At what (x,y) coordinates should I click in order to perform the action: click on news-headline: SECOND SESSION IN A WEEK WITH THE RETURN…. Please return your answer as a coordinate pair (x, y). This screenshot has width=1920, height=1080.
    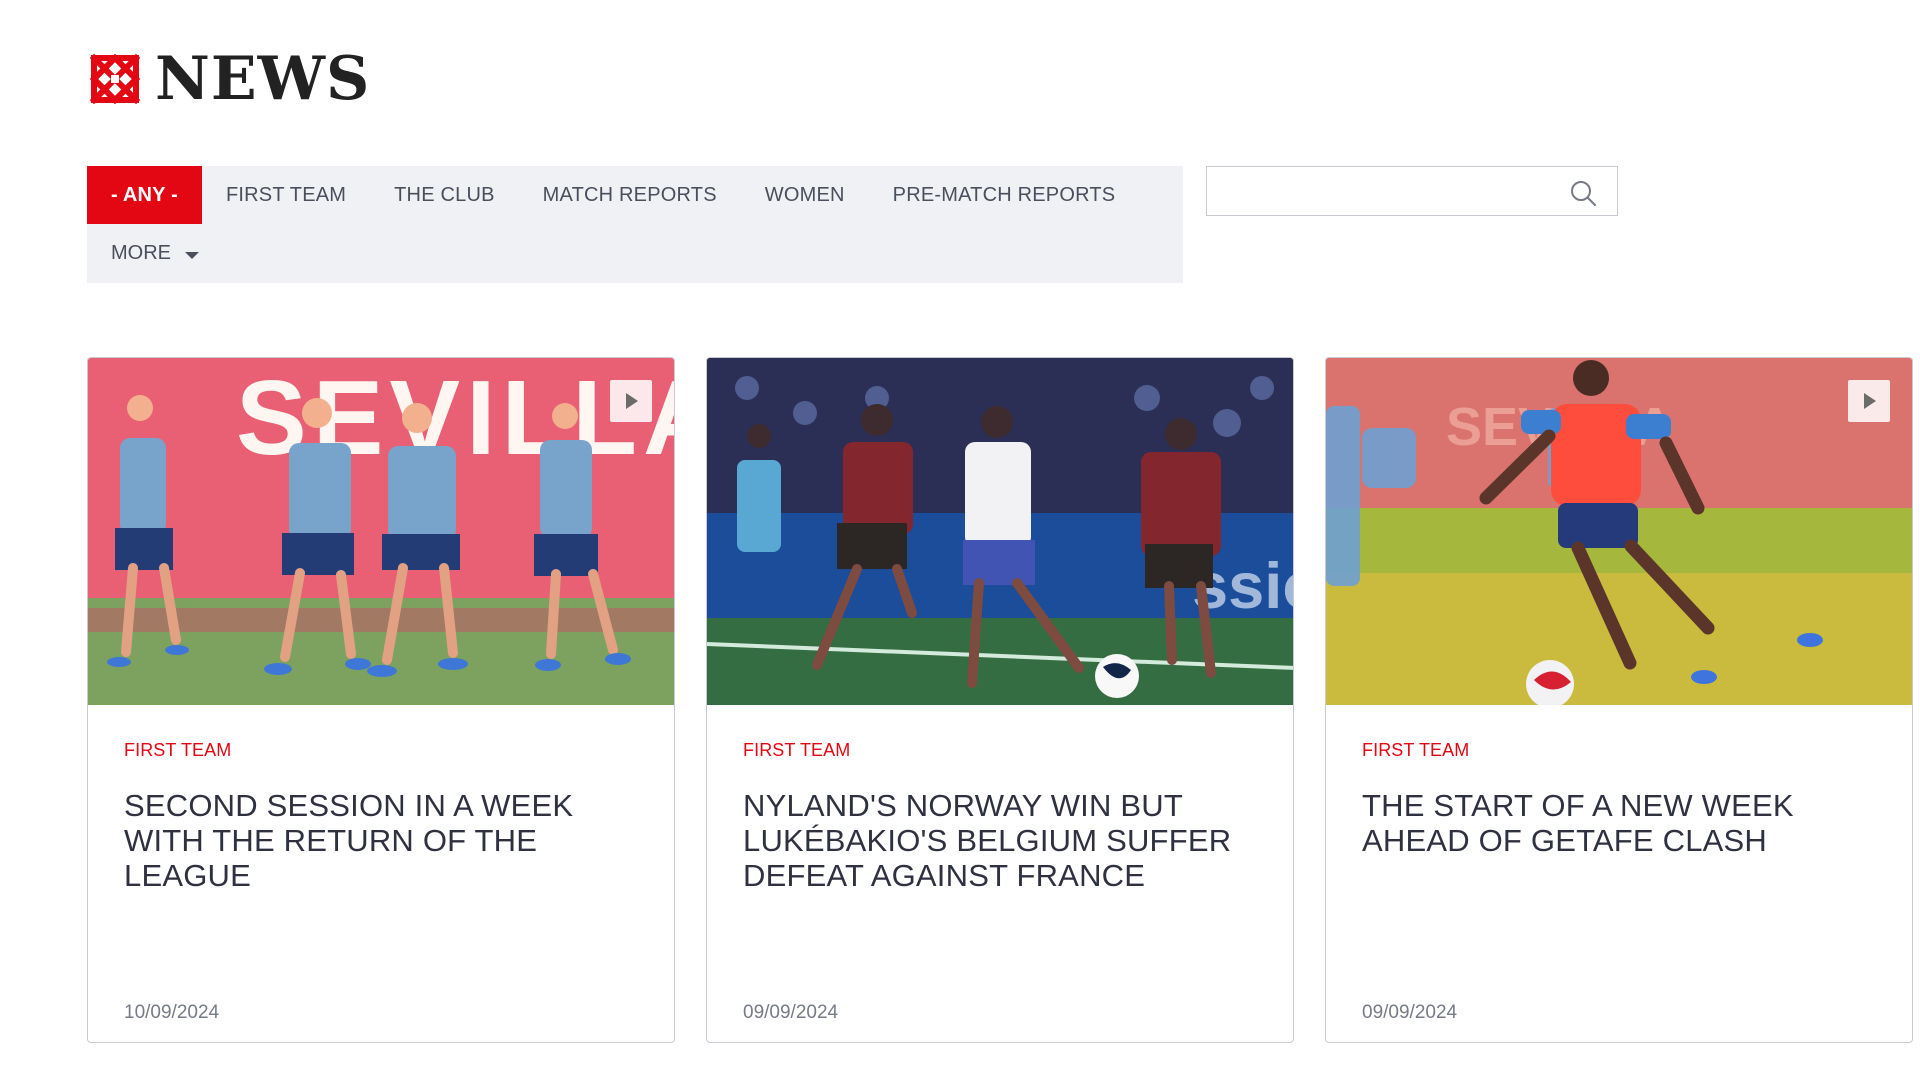
    Looking at the image, I should click on (382, 840).